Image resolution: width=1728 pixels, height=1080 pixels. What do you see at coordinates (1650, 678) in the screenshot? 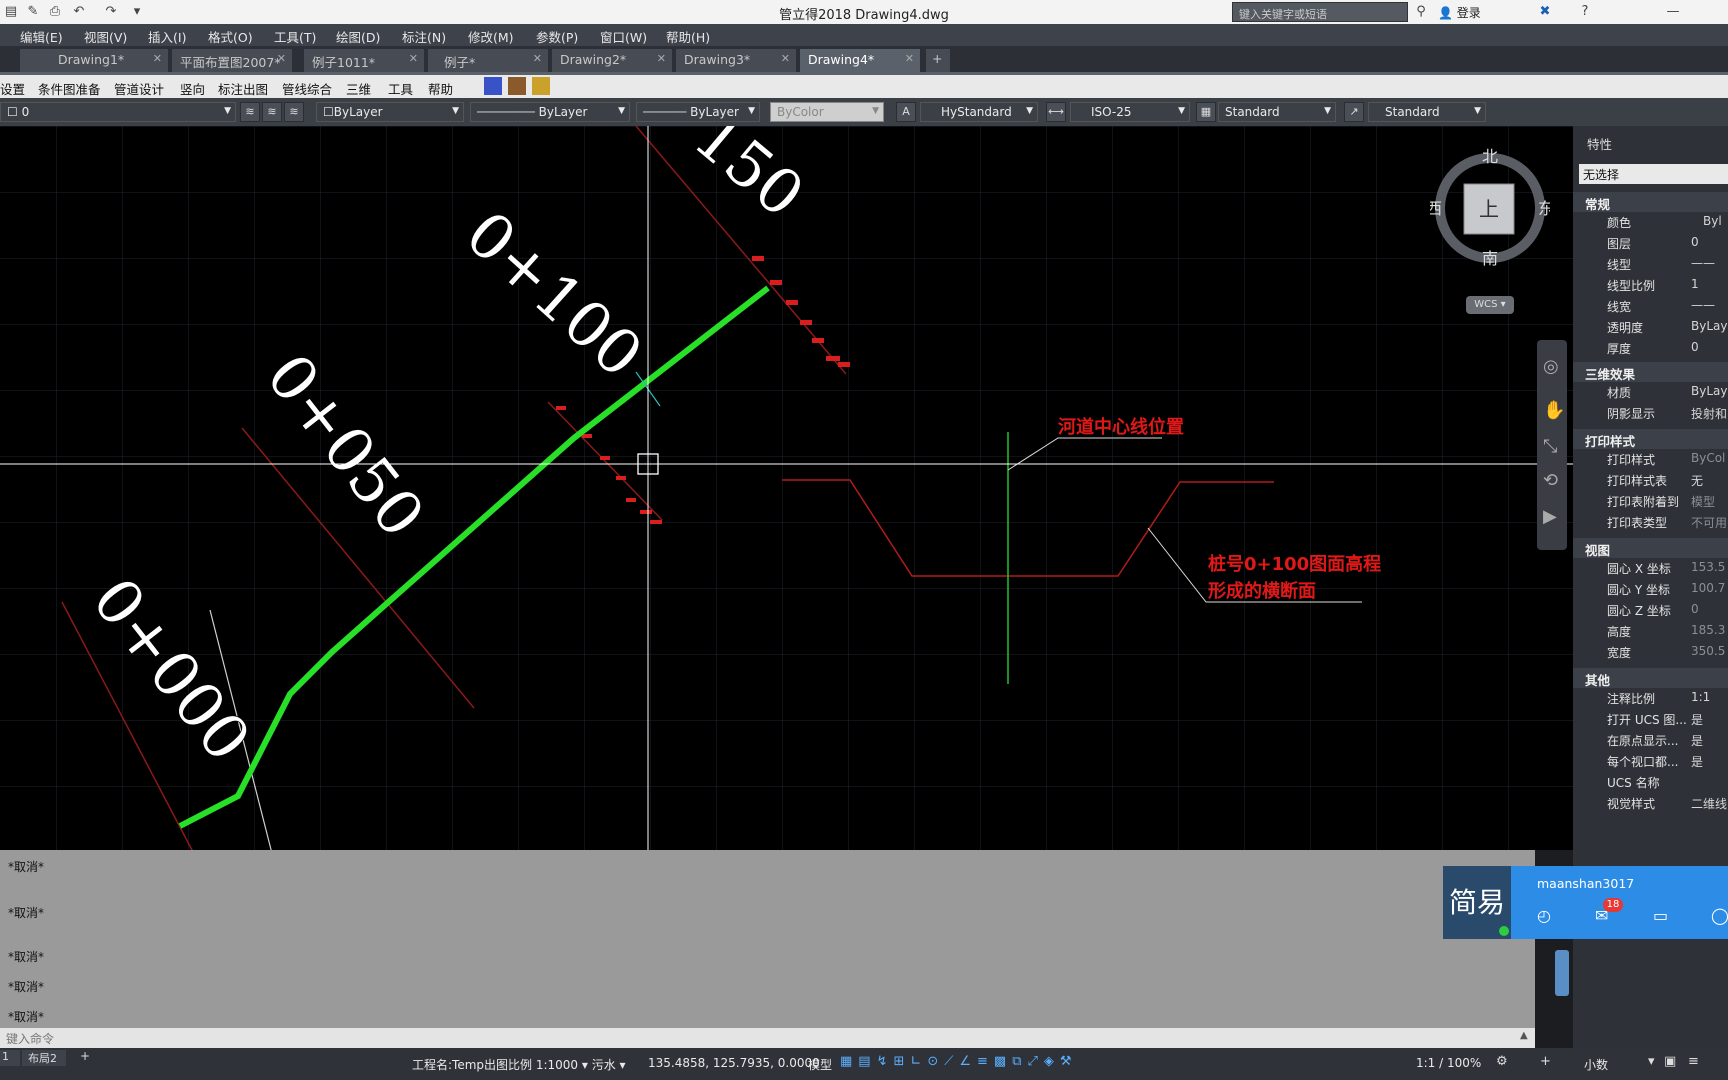
I see `section-misc: 其他` at bounding box center [1650, 678].